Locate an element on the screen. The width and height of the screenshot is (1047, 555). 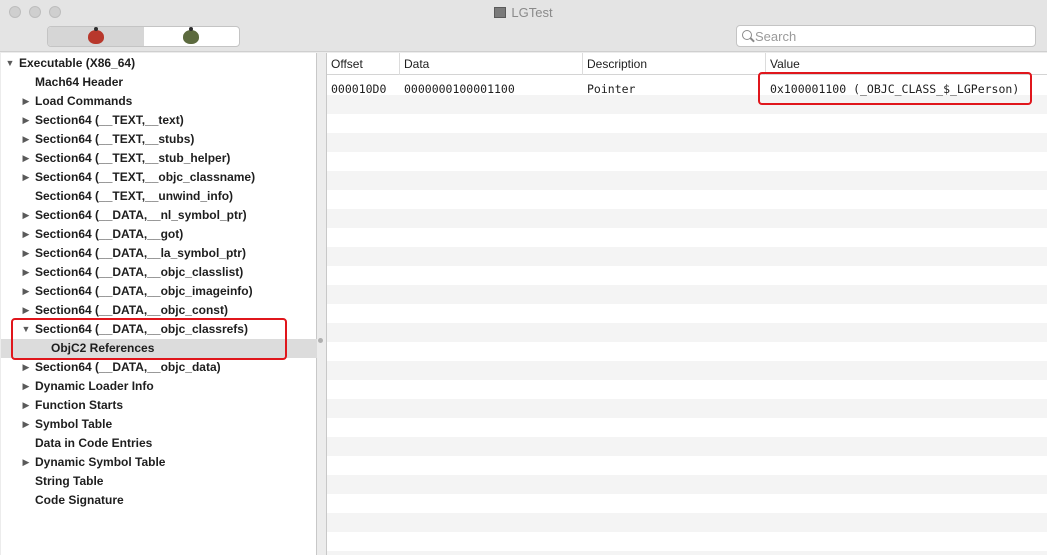
tree-item-label: Symbol Table is located at coordinates (74, 424).